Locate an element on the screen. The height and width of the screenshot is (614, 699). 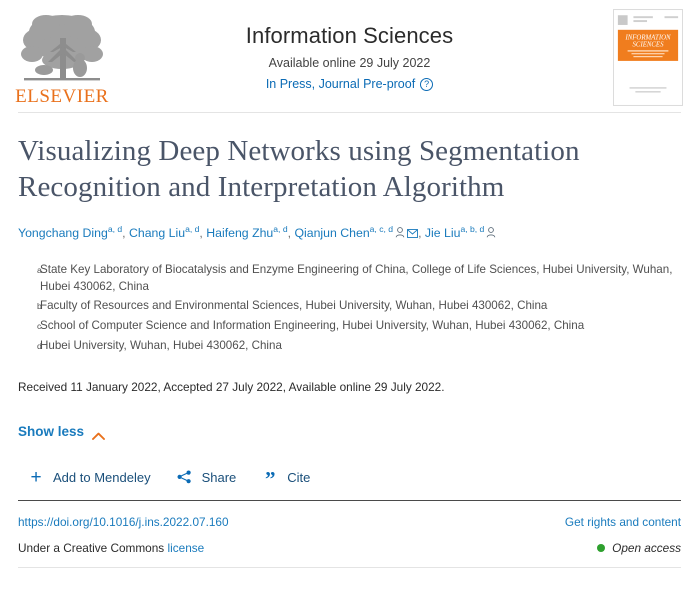
affiliation-mark: a is located at coordinates (39, 270).